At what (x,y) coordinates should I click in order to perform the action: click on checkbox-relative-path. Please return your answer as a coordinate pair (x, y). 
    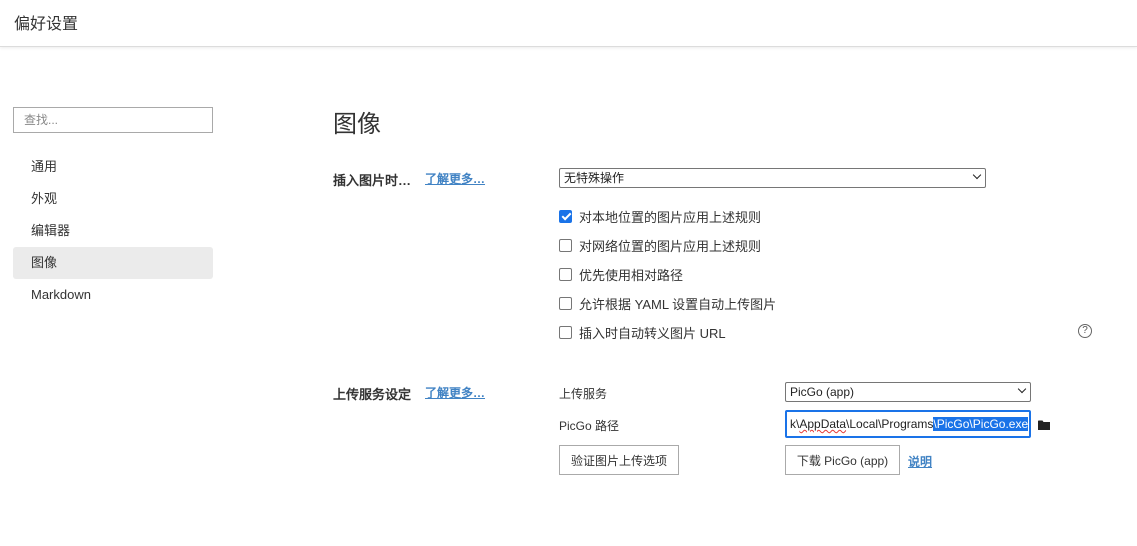
    Looking at the image, I should click on (565, 274).